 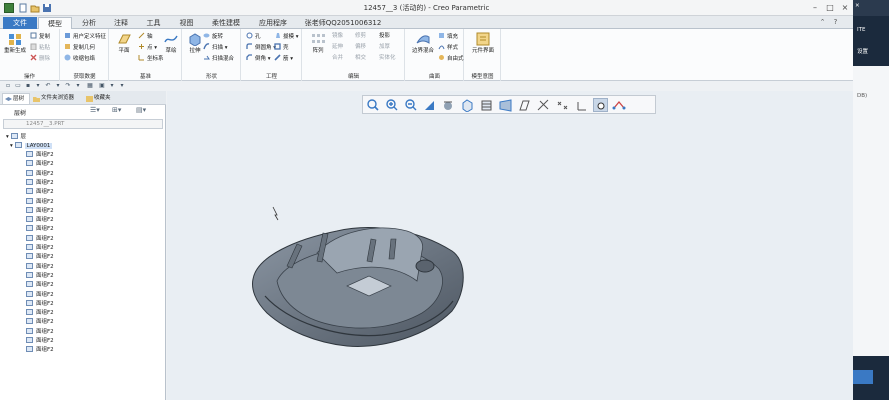 I want to click on fill-button: 填充, so click(x=448, y=36).